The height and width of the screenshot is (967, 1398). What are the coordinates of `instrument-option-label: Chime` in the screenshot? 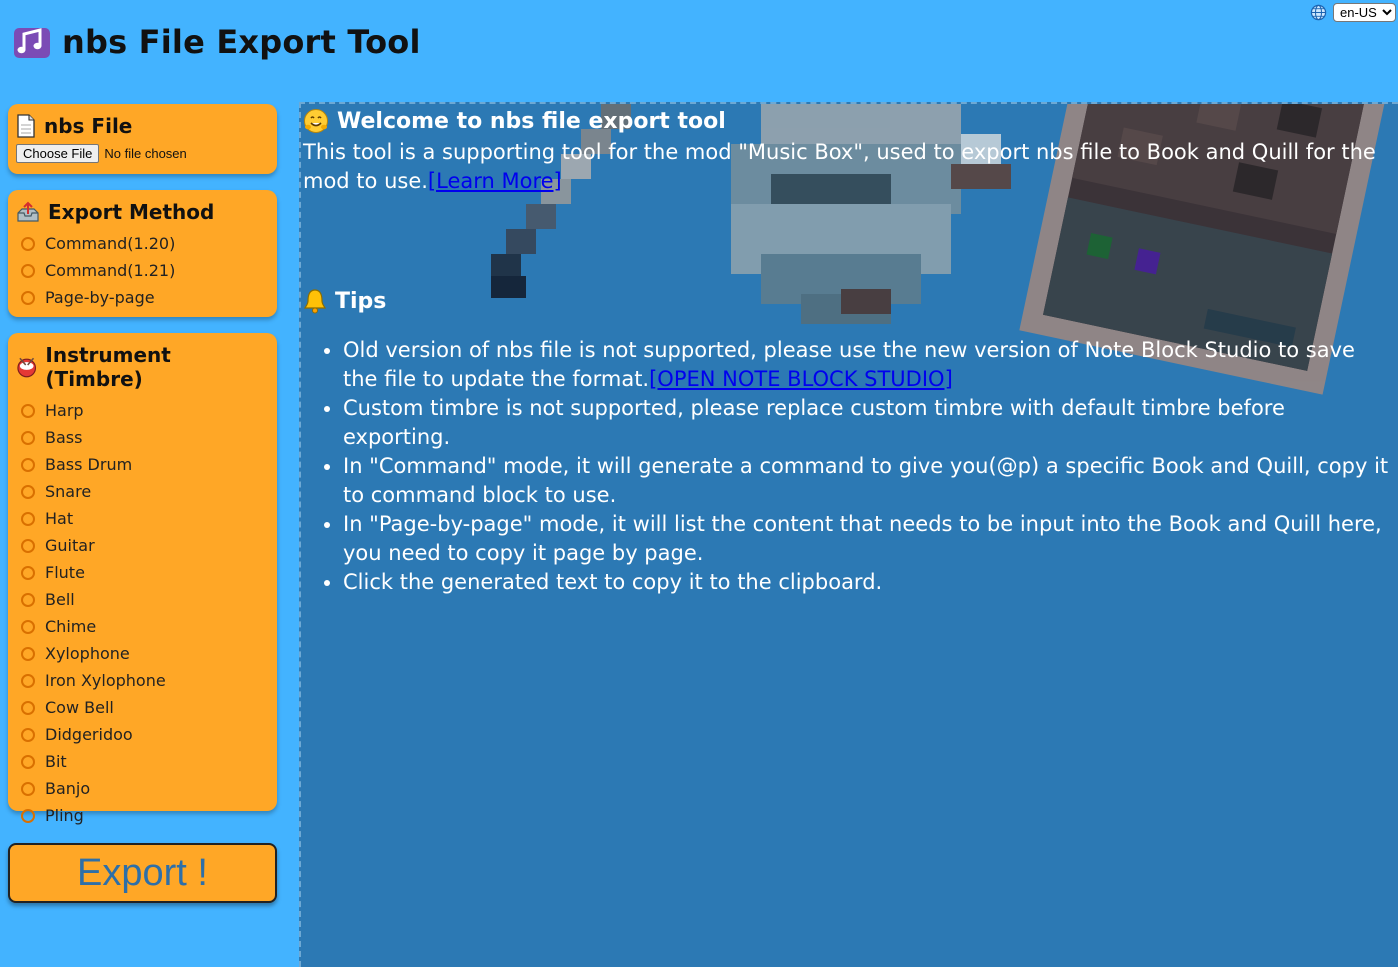 It's located at (71, 626).